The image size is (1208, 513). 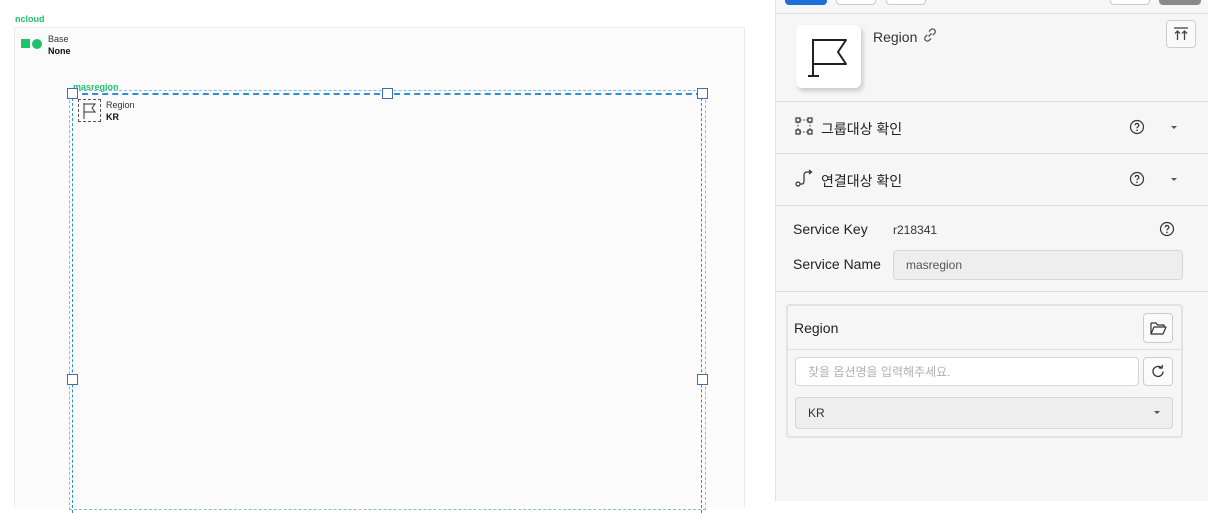 What do you see at coordinates (985, 349) in the screenshot?
I see `card-divider` at bounding box center [985, 349].